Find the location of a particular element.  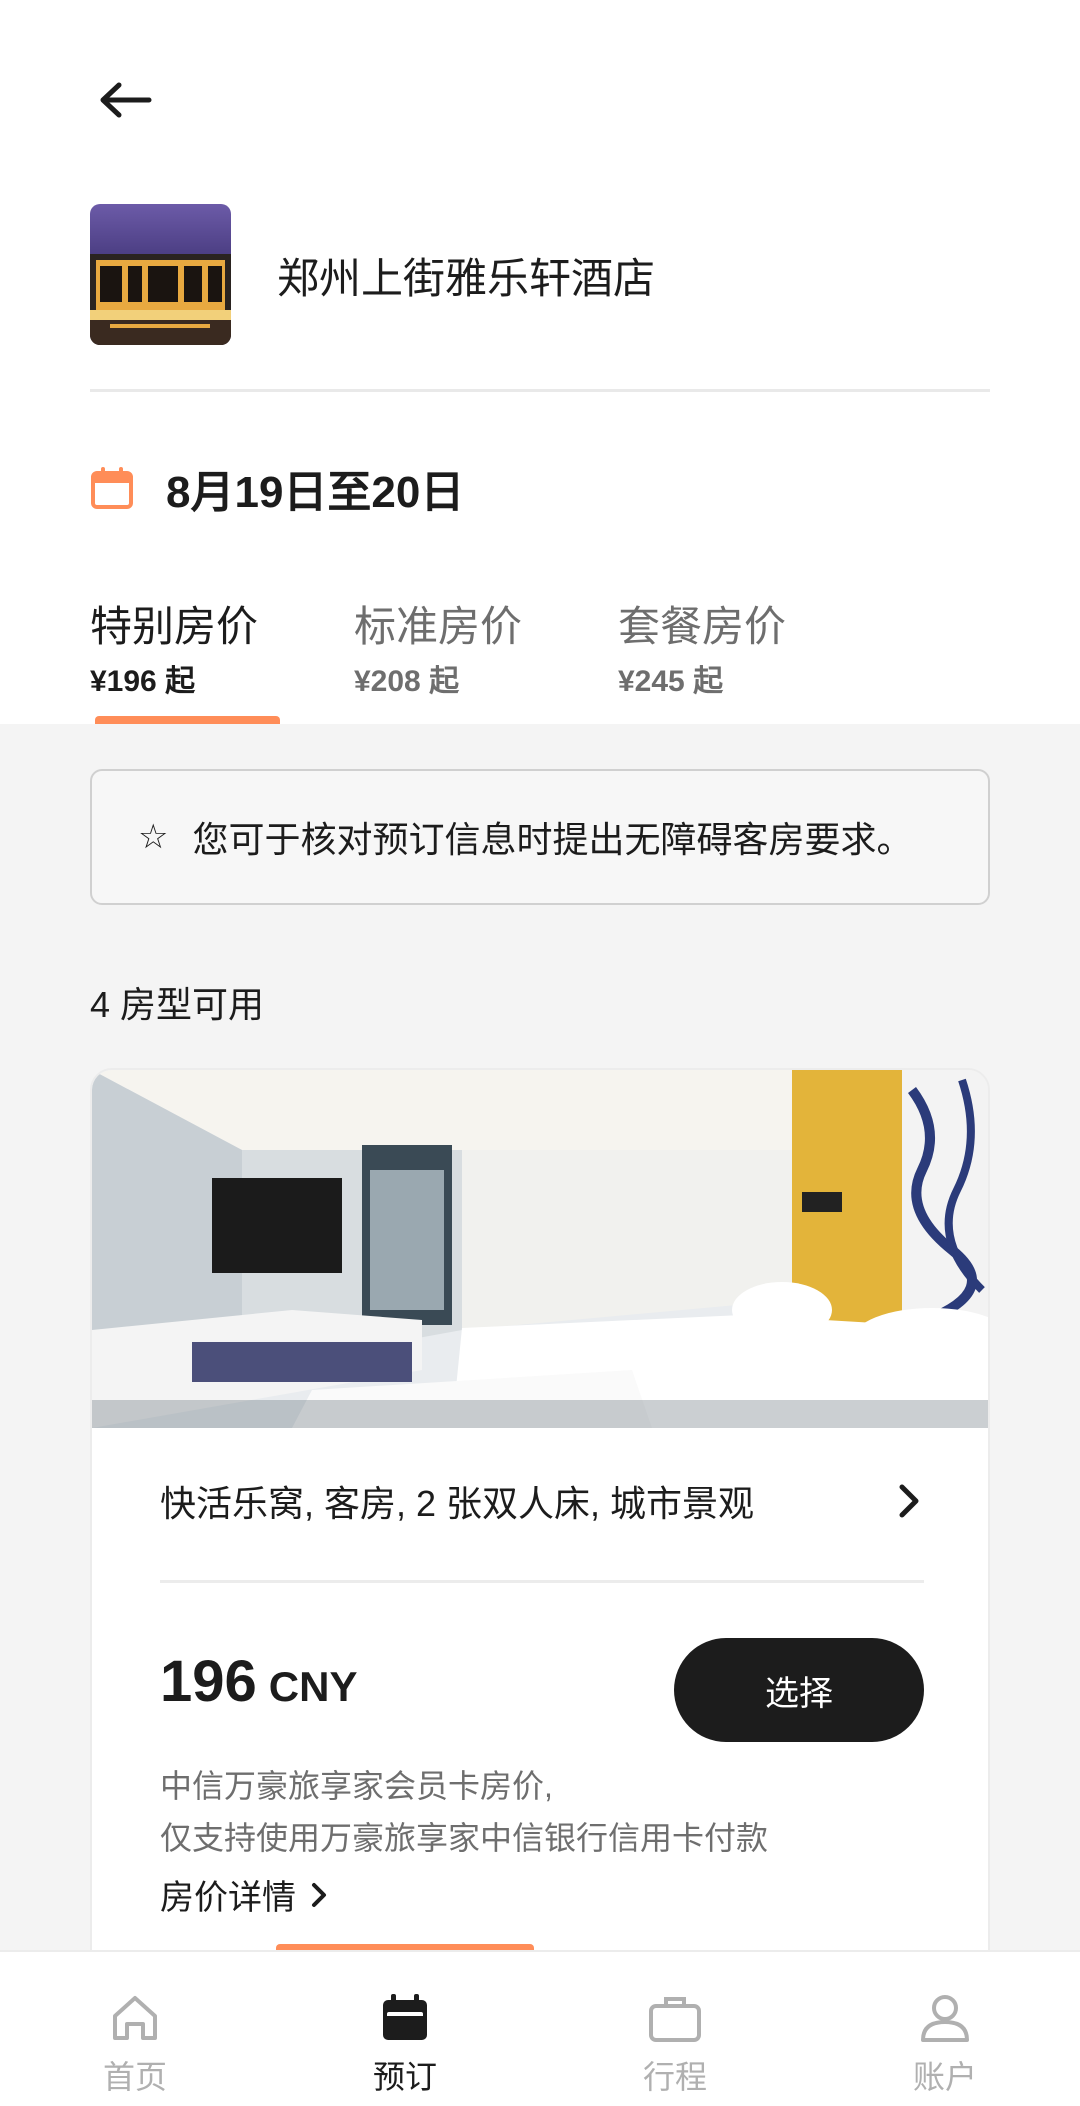

tab-package-rate: 套餐房价 ¥245 起 is located at coordinates (750, 651).